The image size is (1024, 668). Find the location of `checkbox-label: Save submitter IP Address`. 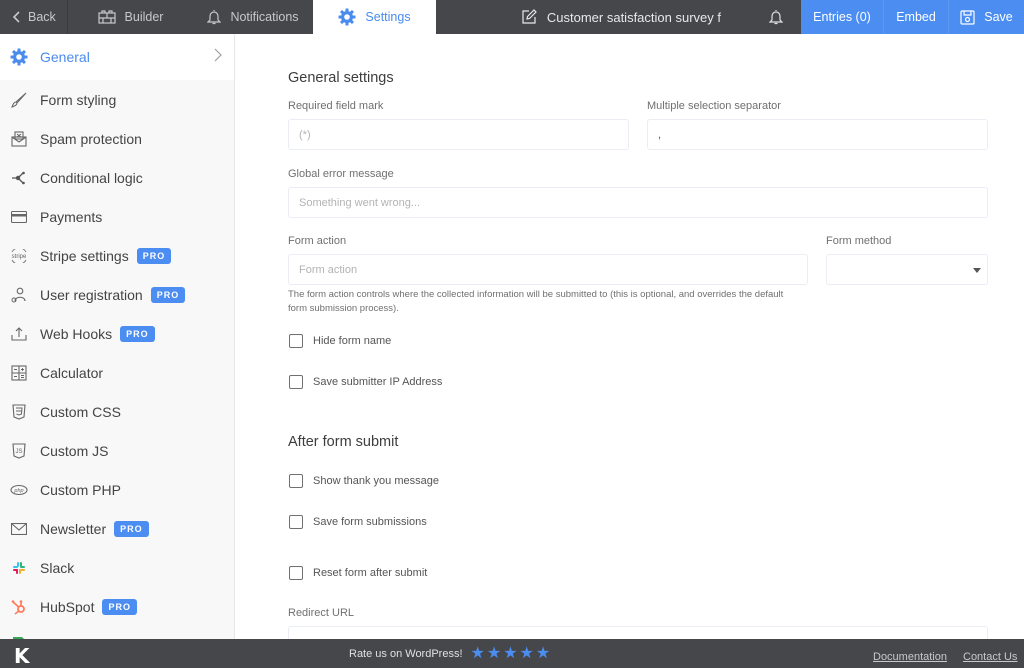

checkbox-label: Save submitter IP Address is located at coordinates (378, 382).